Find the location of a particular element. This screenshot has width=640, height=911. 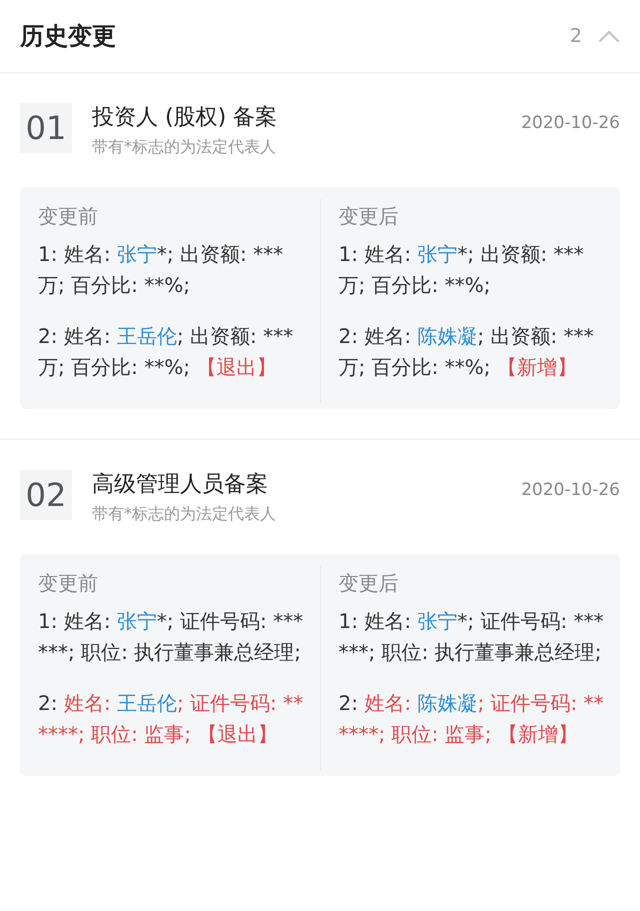

section-title: 历史变更 is located at coordinates (68, 36).